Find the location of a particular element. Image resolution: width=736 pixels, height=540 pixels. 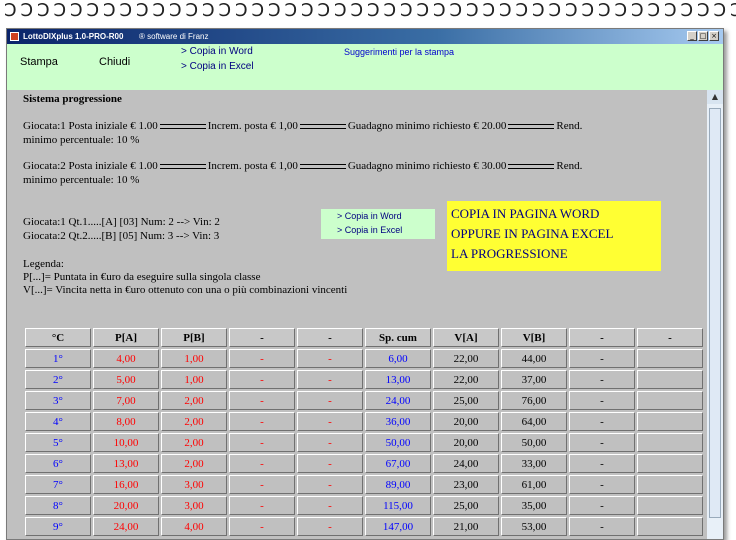

stampa-button: Stampa is located at coordinates (39, 62).